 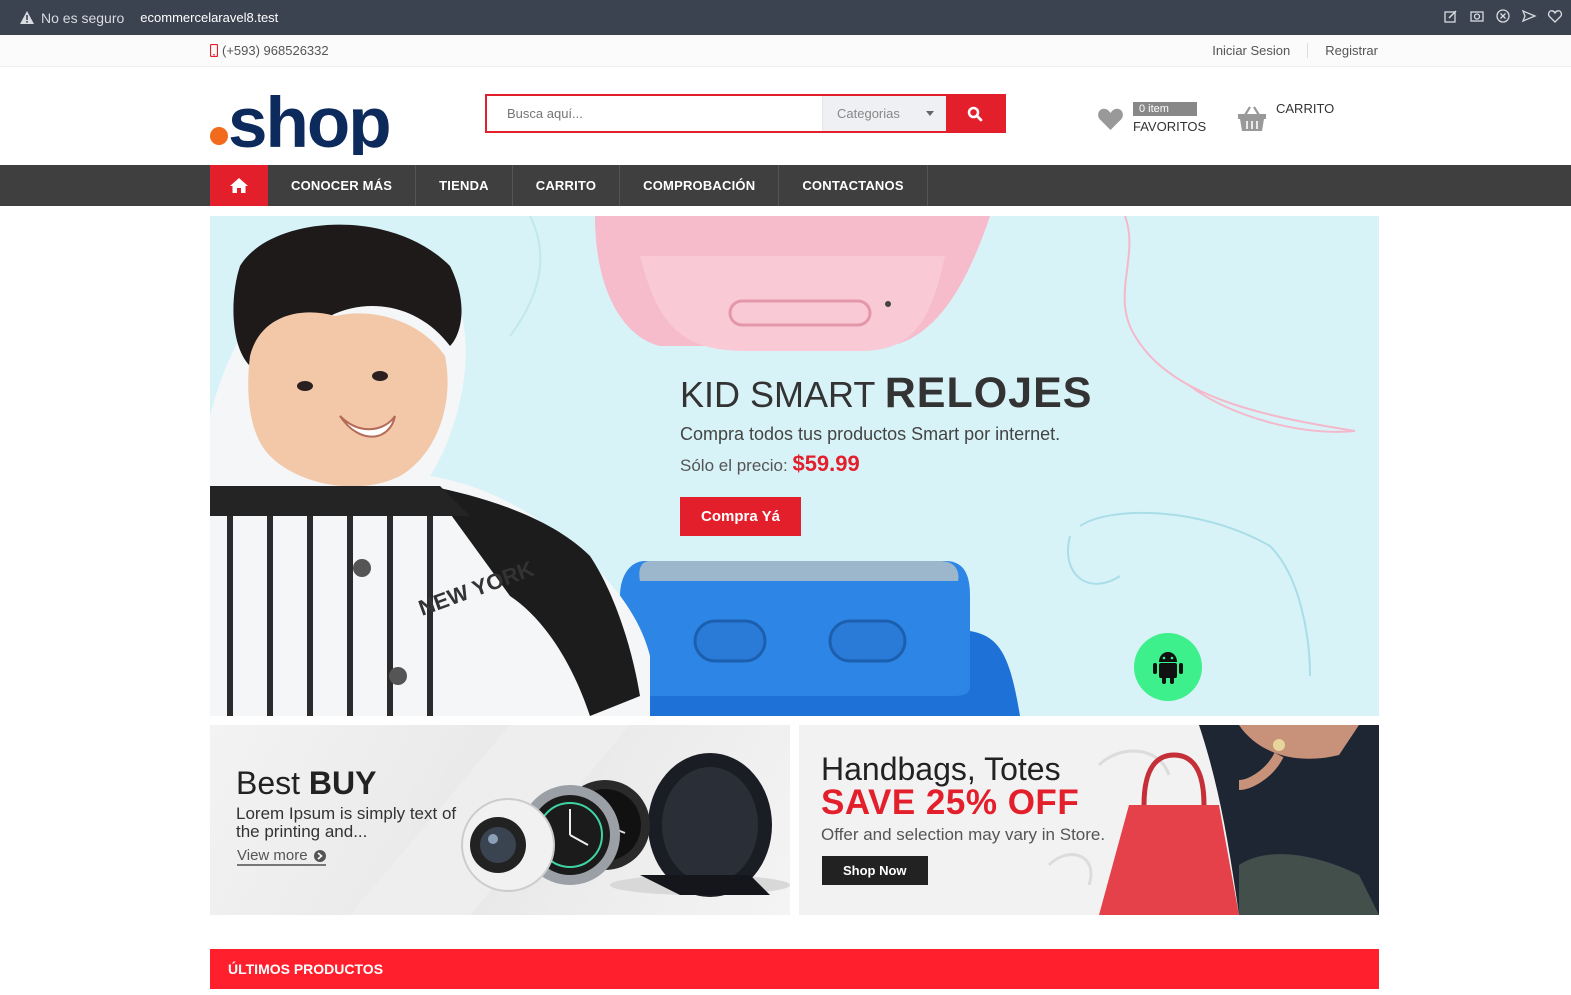 What do you see at coordinates (963, 834) in the screenshot?
I see `handbags-text: Offer and selection may vary in Store.` at bounding box center [963, 834].